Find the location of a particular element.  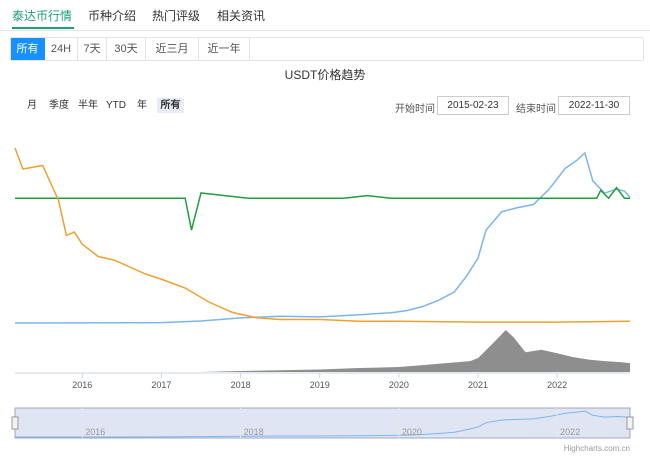

navigator-handle-right is located at coordinates (630, 423).